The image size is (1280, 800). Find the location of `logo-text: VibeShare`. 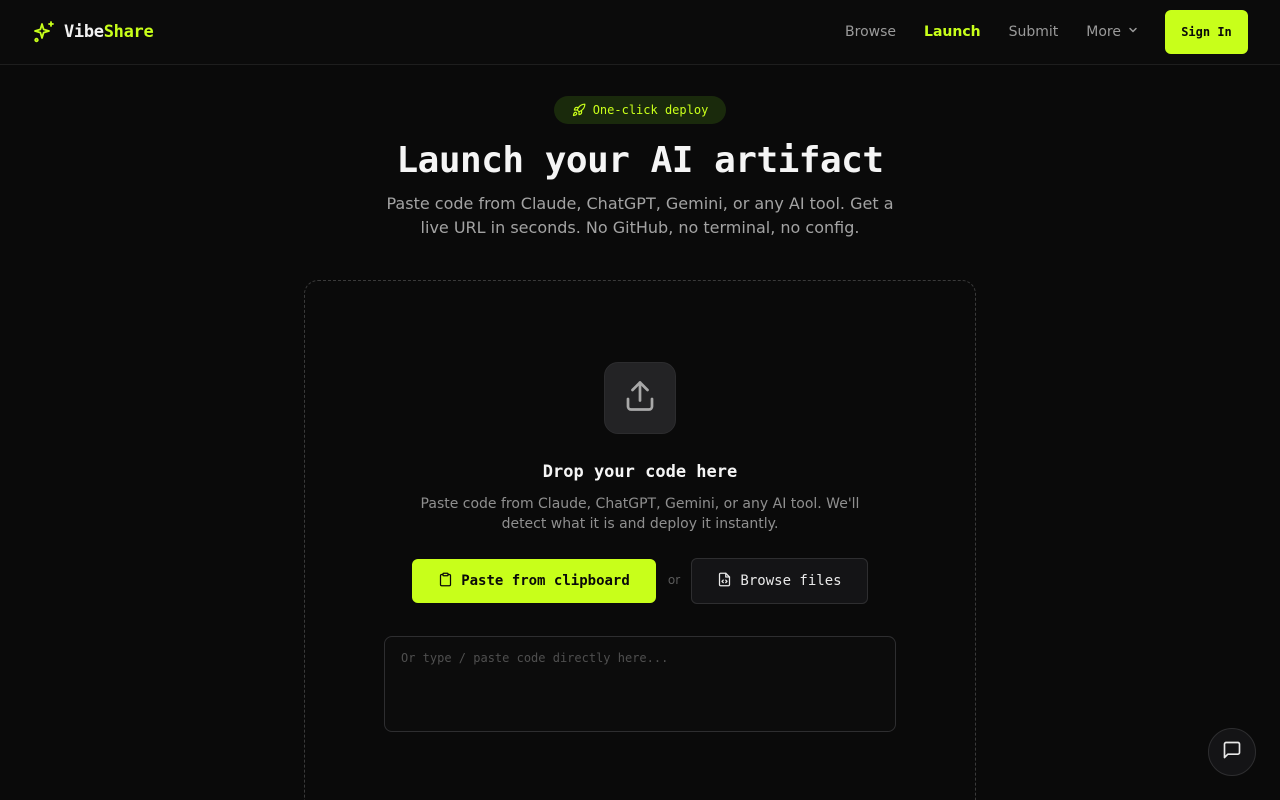

logo-text: VibeShare is located at coordinates (109, 32).